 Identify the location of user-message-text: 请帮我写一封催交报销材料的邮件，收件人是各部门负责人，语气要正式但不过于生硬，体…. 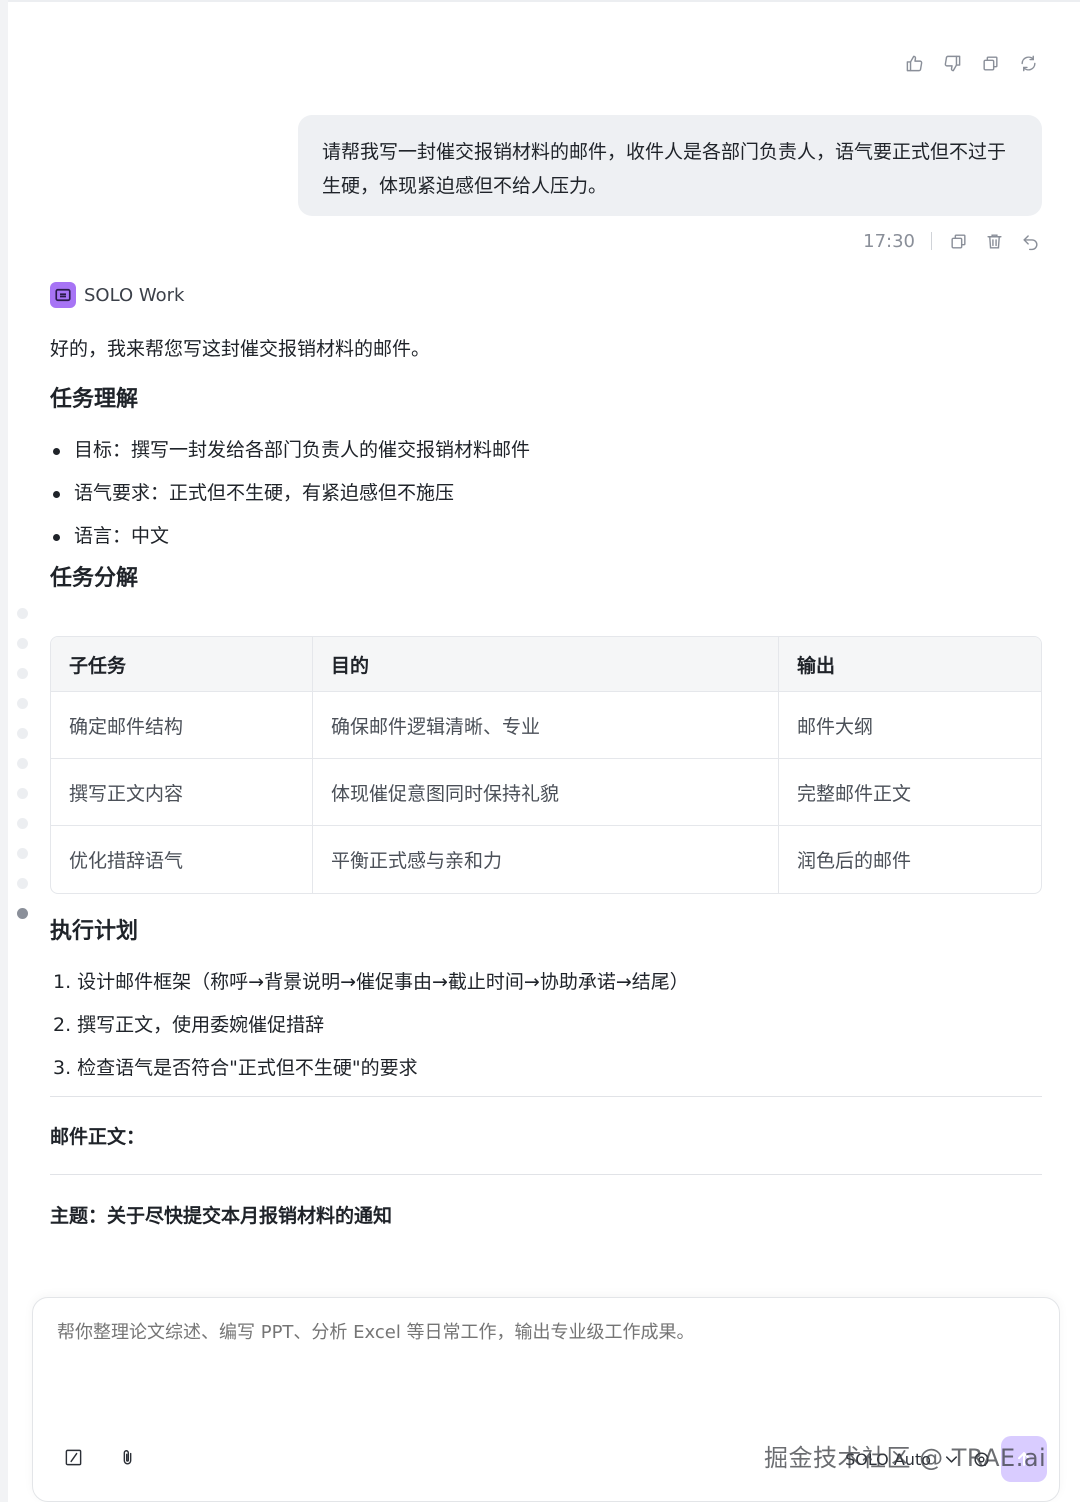
(664, 169).